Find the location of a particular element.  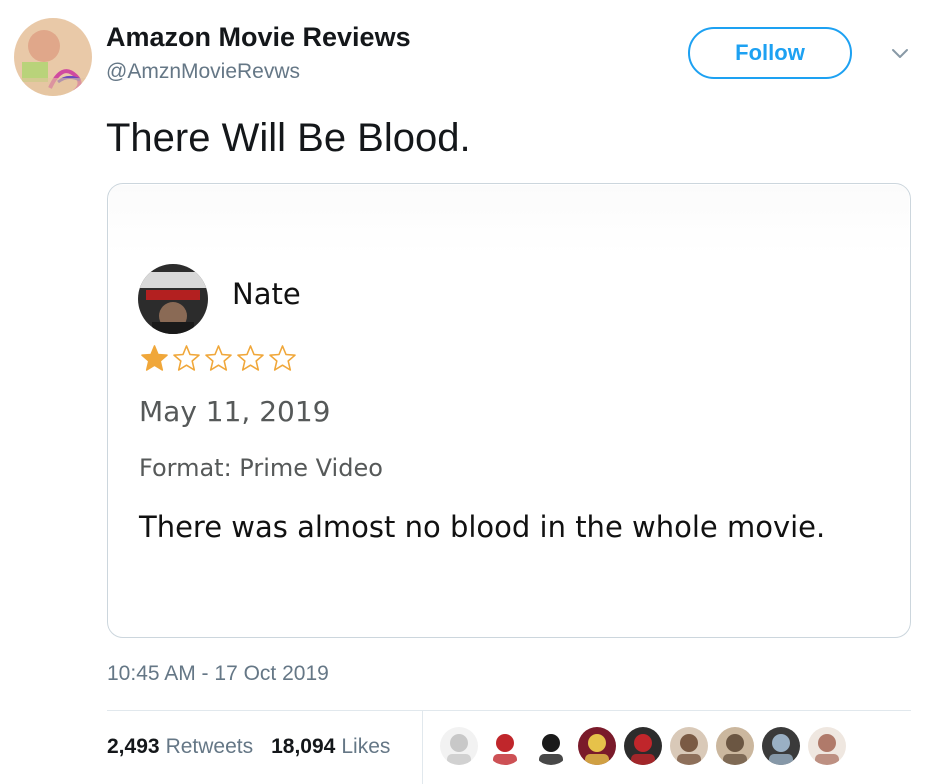

review-format: Format: Prime Video is located at coordinates (261, 468).